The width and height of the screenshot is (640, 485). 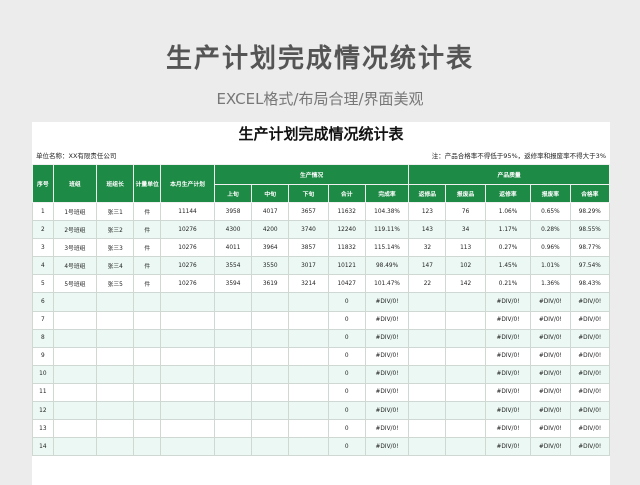 I want to click on table-cell: 3, so click(x=43, y=248).